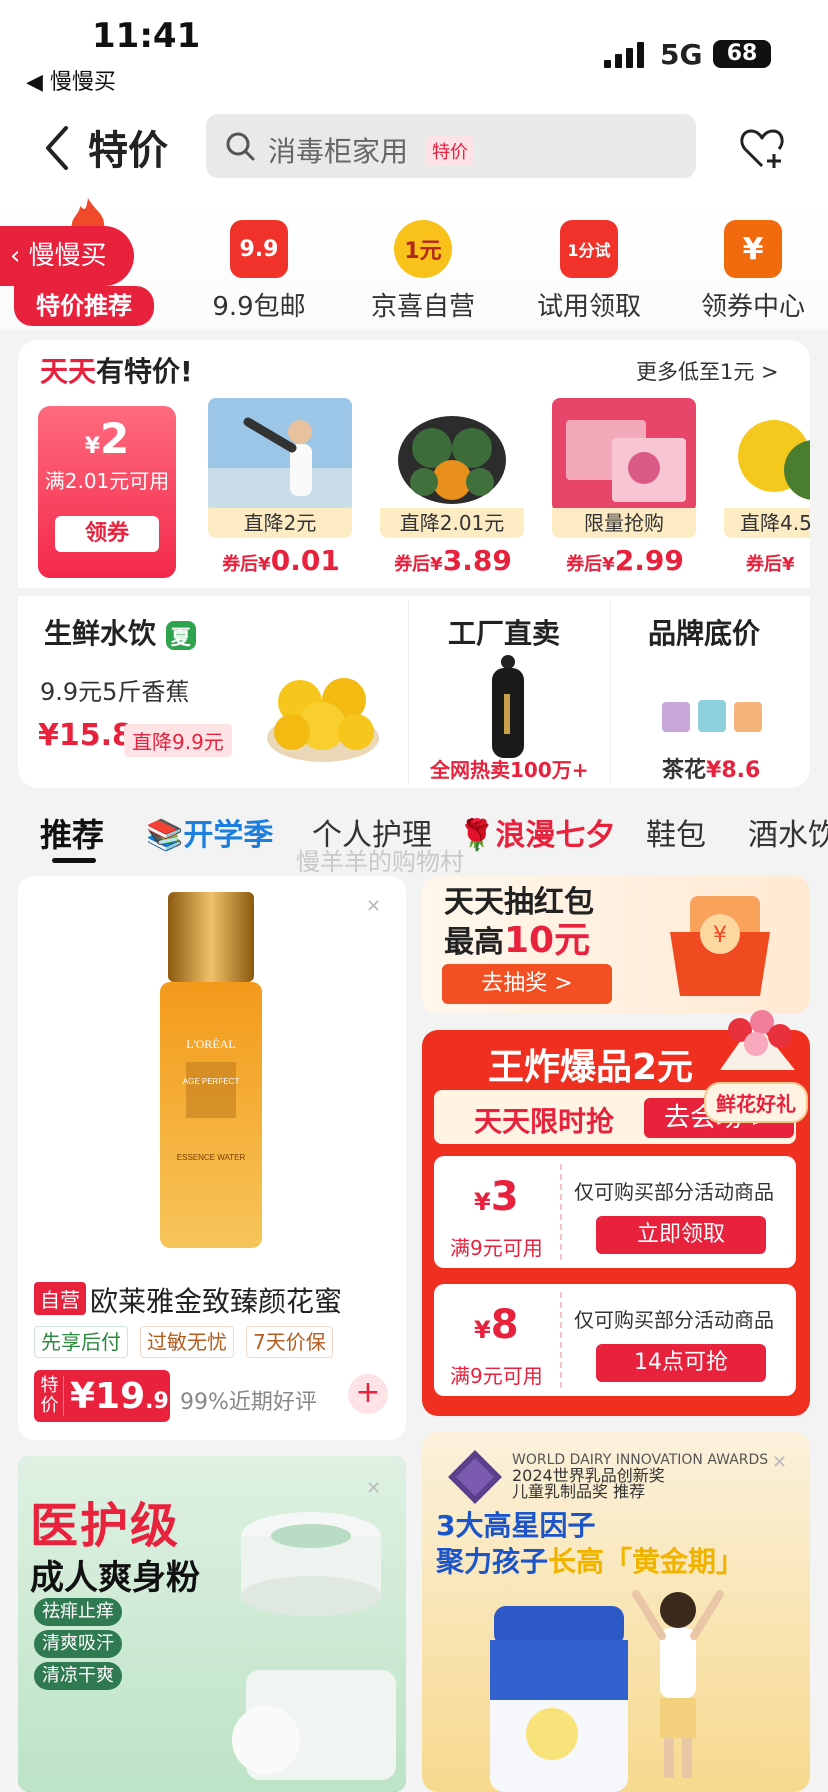 The width and height of the screenshot is (828, 1792). I want to click on product-name: 自营 欧莱雅金致臻颜花蜜, so click(188, 1300).